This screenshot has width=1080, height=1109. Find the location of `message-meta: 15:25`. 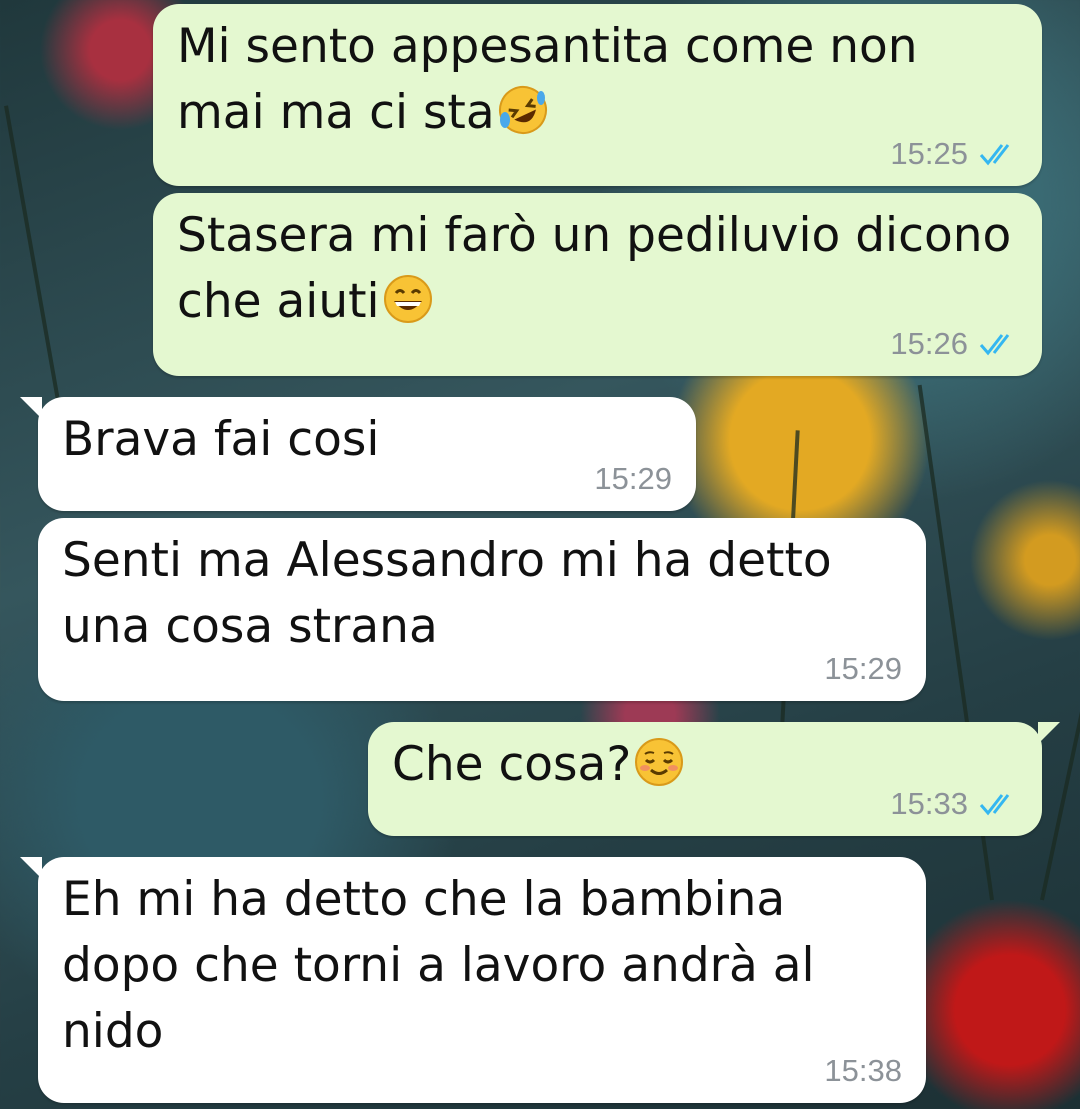

message-meta: 15:25 is located at coordinates (954, 154).